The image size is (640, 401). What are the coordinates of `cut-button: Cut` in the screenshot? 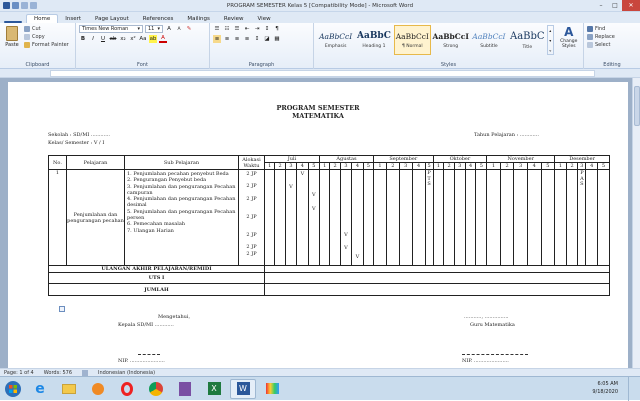 It's located at (46, 29).